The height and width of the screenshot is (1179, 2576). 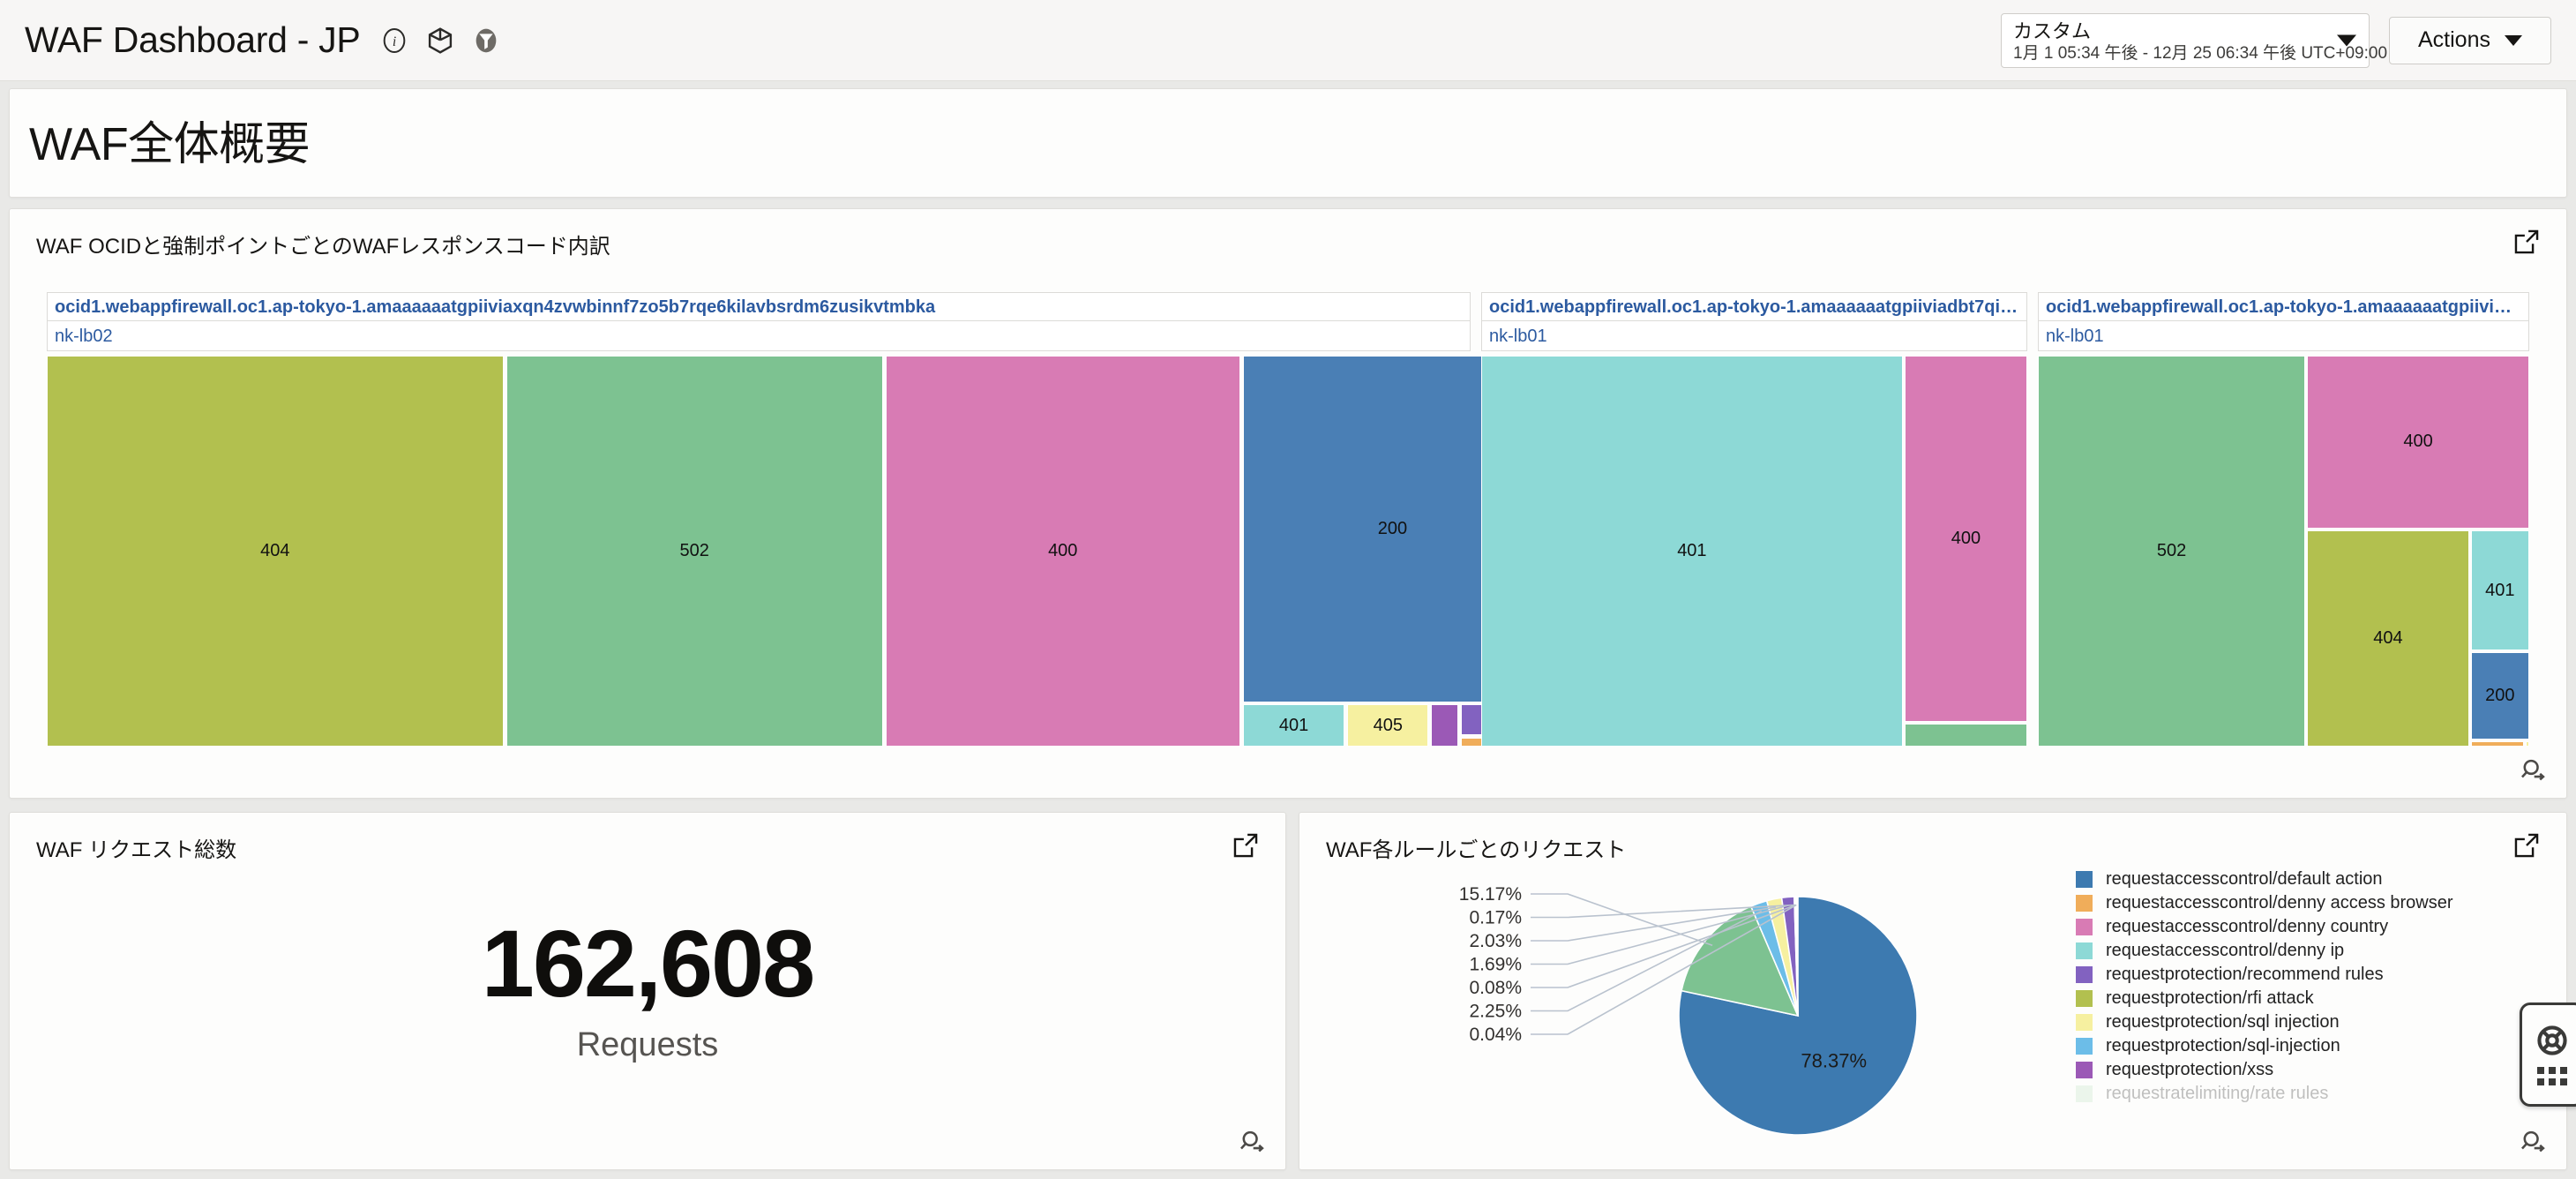 I want to click on legend-item: requestprotection/sql injection, so click(x=2296, y=1022).